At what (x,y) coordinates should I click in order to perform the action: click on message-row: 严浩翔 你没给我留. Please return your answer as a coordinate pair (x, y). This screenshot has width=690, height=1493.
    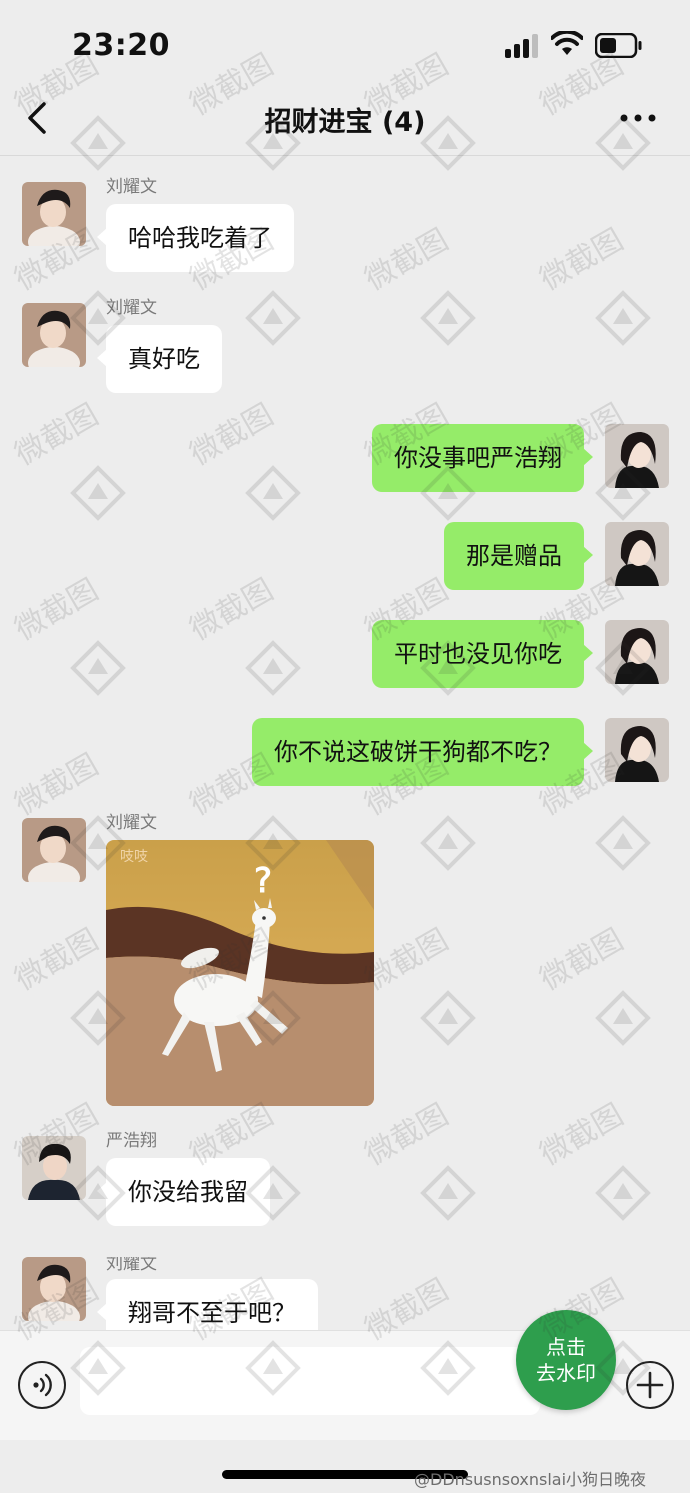
    Looking at the image, I should click on (345, 1179).